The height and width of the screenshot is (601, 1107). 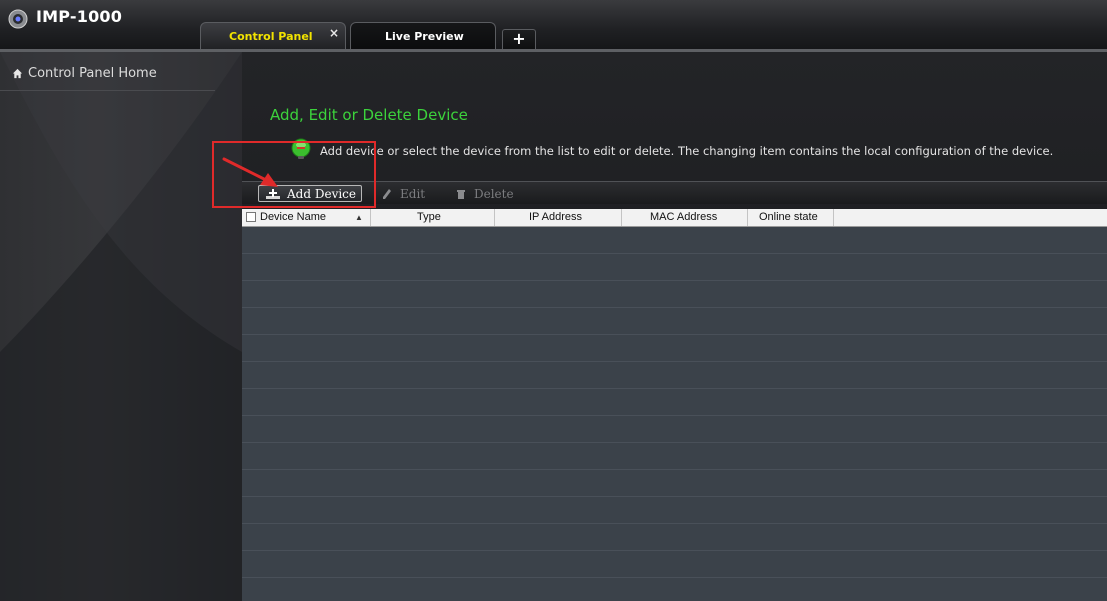 I want to click on column-header-type: Type, so click(x=433, y=217).